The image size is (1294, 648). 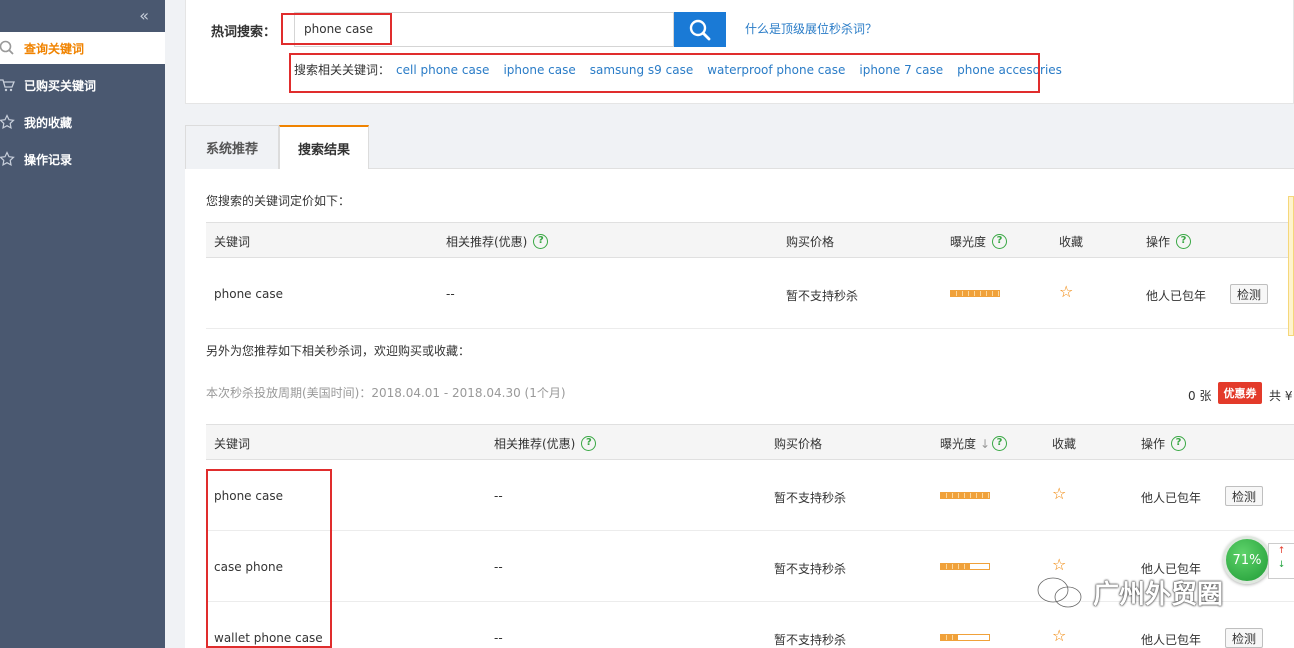 What do you see at coordinates (739, 147) in the screenshot?
I see `tab-bar: 系统推荐 搜索结果` at bounding box center [739, 147].